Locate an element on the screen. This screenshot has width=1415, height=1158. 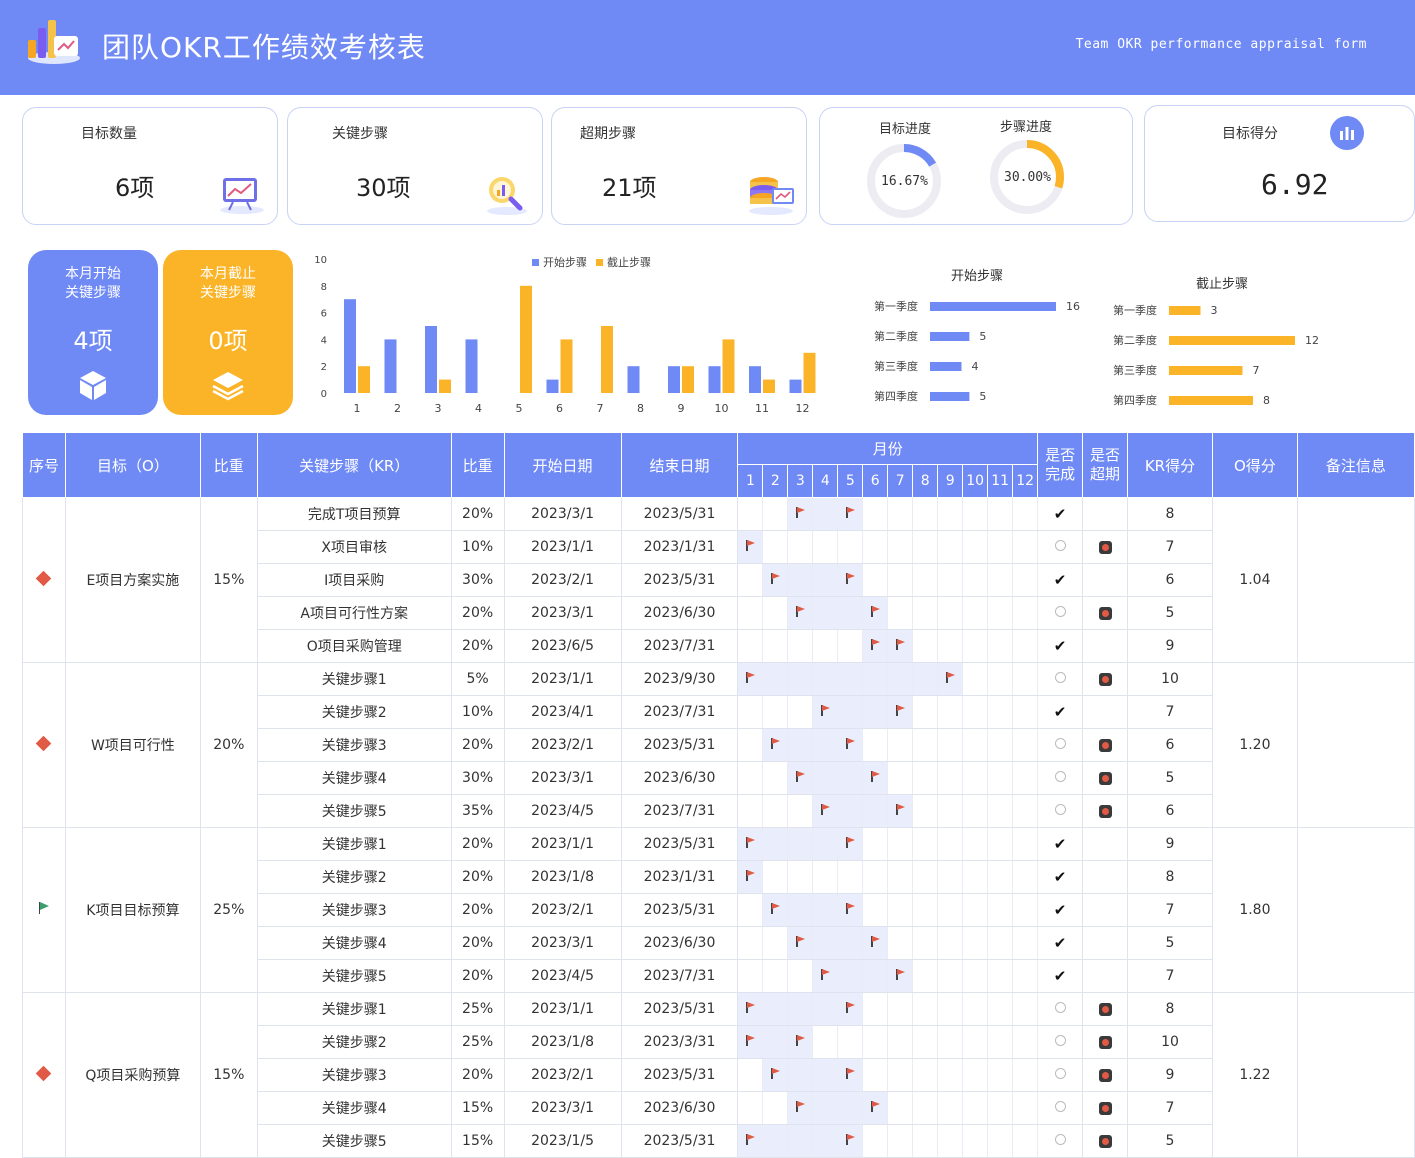
overdue-steps-label: 超期步骤 is located at coordinates (608, 134).